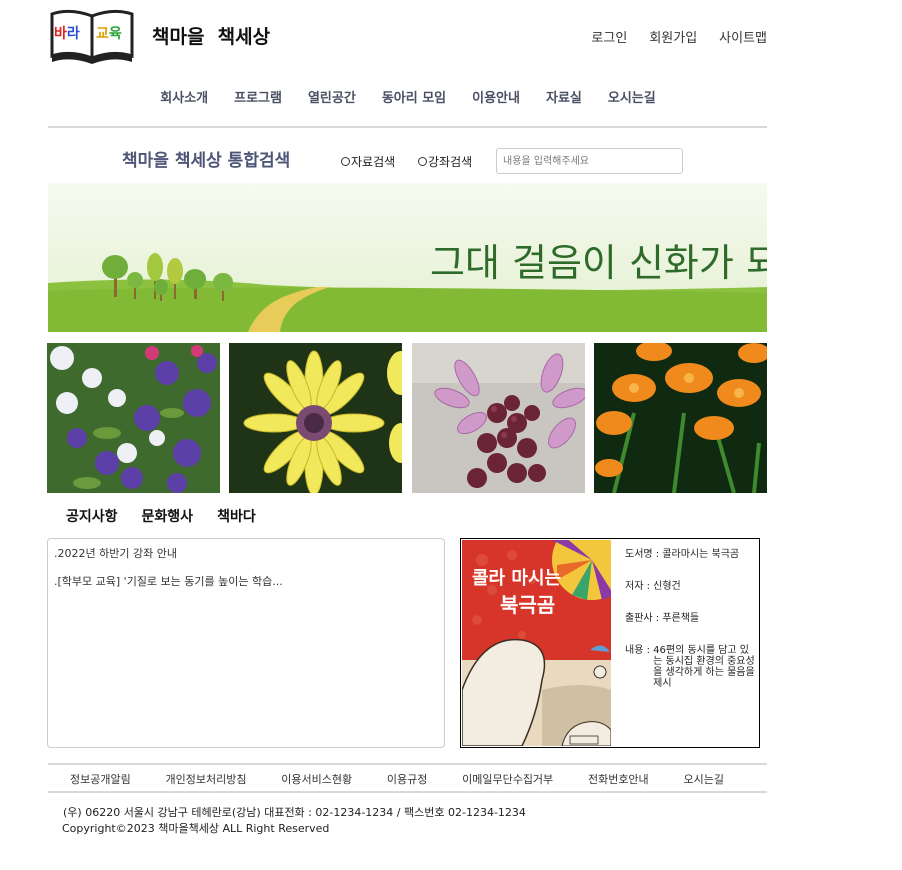 This screenshot has width=902, height=870. I want to click on book-author-label: 저자 :, so click(639, 586).